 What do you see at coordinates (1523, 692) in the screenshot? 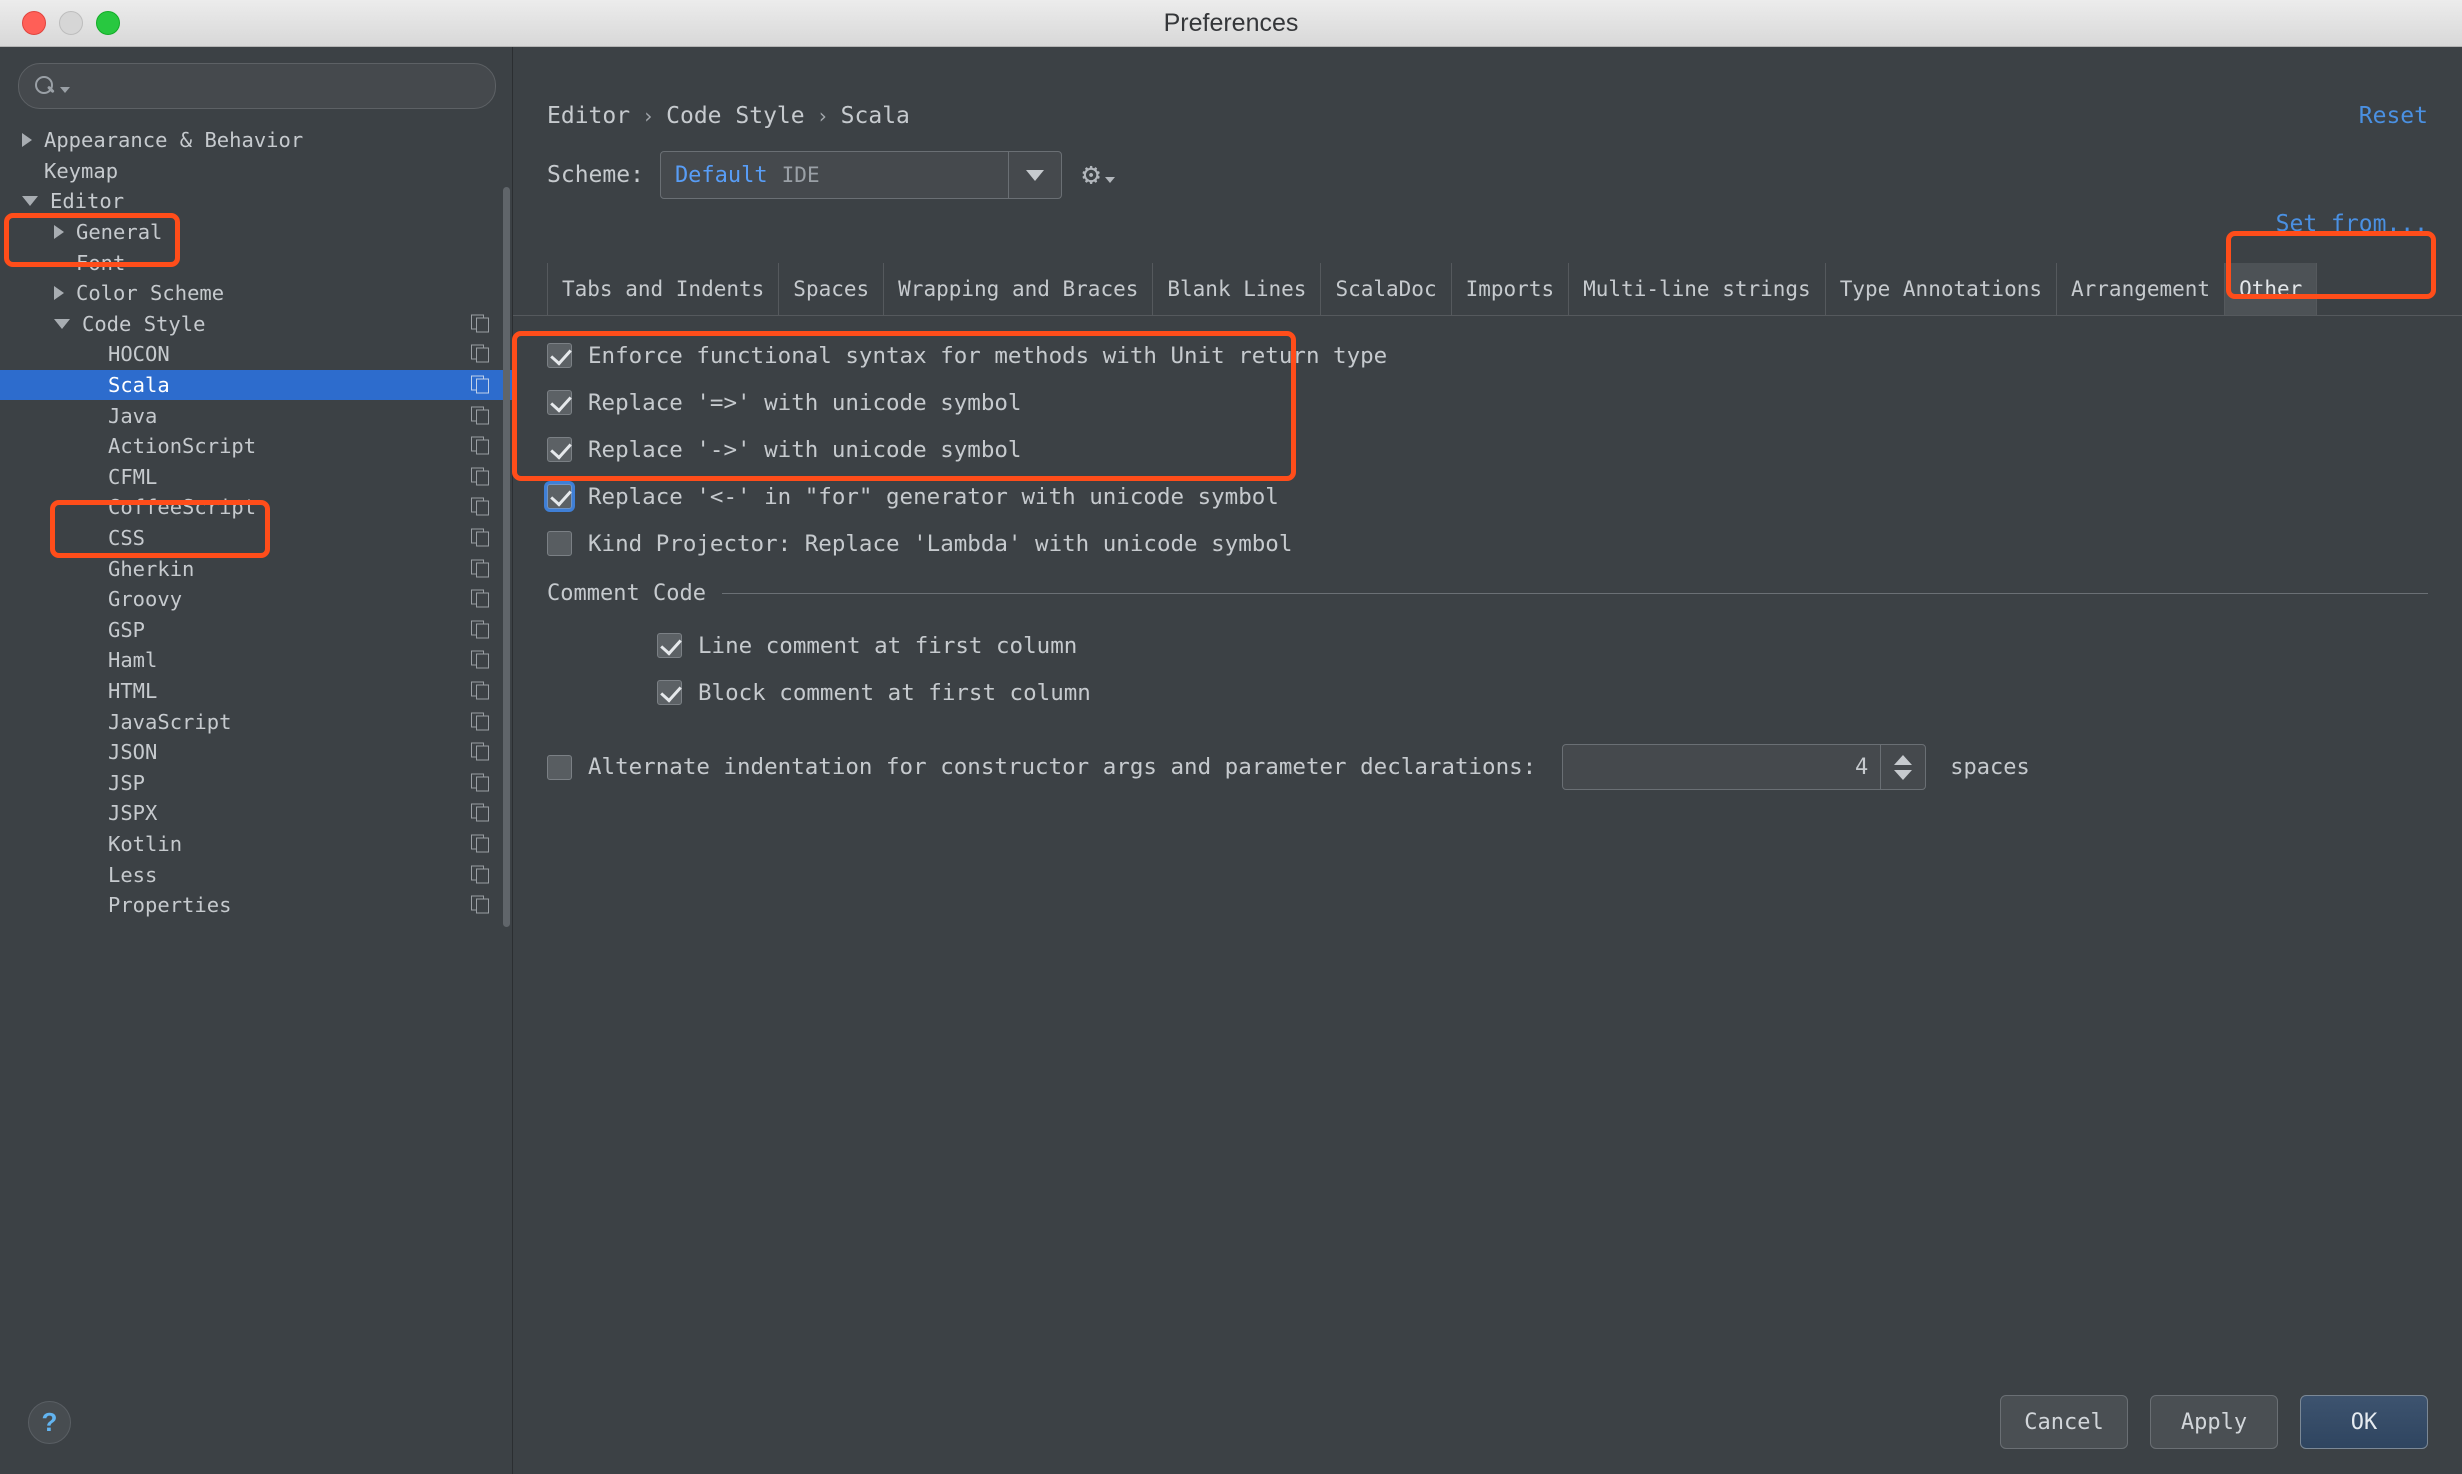
I see `option-row: Block comment at first column` at bounding box center [1523, 692].